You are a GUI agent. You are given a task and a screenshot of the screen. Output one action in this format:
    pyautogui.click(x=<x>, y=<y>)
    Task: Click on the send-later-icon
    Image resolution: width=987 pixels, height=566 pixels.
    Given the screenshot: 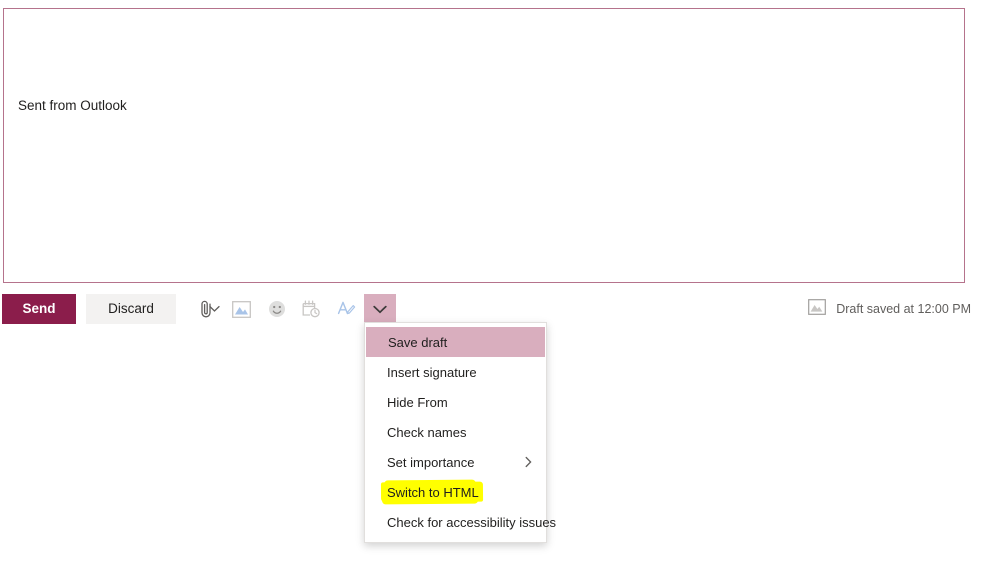 What is the action you would take?
    pyautogui.click(x=311, y=309)
    